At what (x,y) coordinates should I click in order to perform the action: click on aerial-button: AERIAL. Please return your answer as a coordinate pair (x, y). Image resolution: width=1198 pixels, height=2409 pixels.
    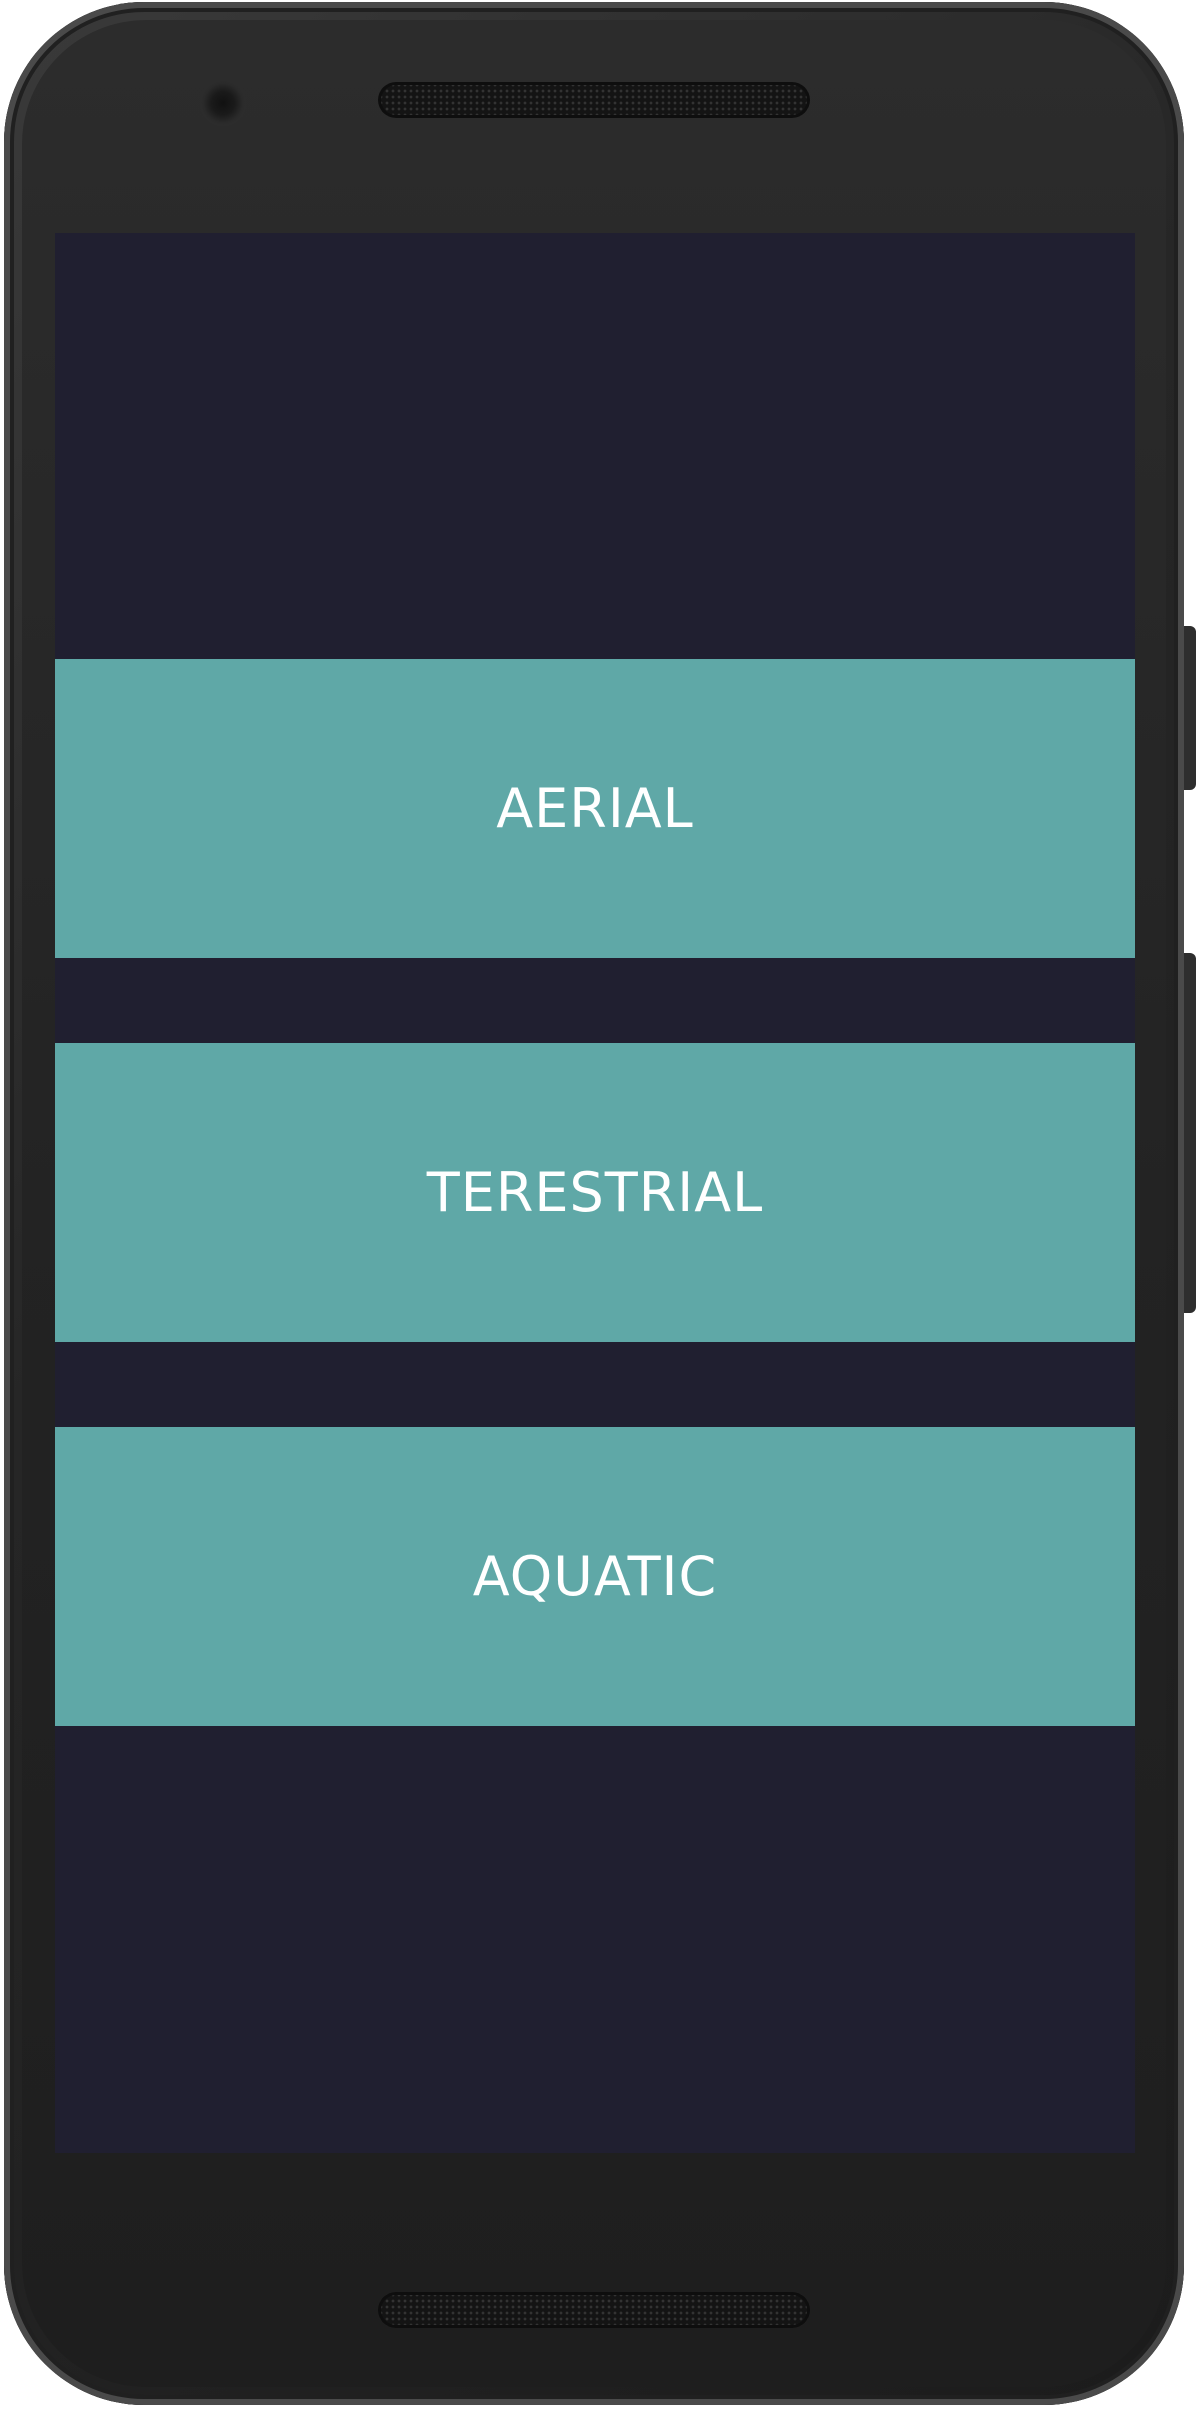
    Looking at the image, I should click on (595, 808).